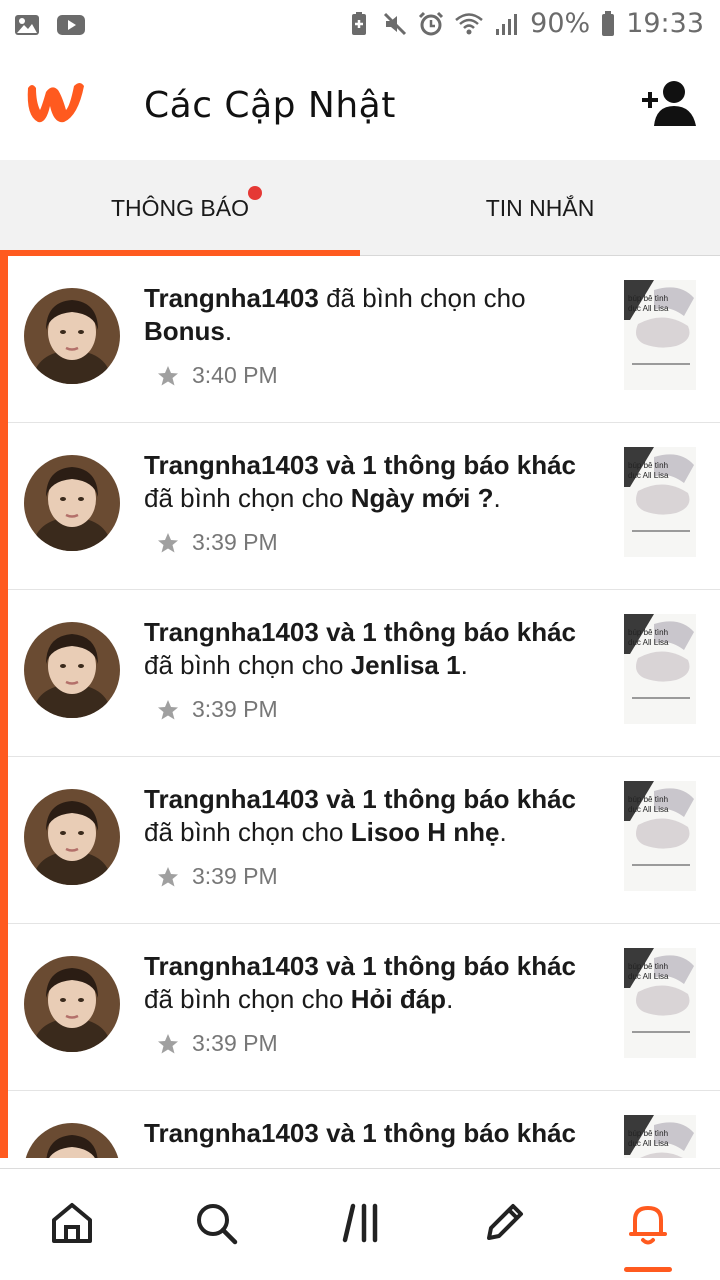 The width and height of the screenshot is (720, 1280). What do you see at coordinates (469, 23) in the screenshot?
I see `wifi-icon` at bounding box center [469, 23].